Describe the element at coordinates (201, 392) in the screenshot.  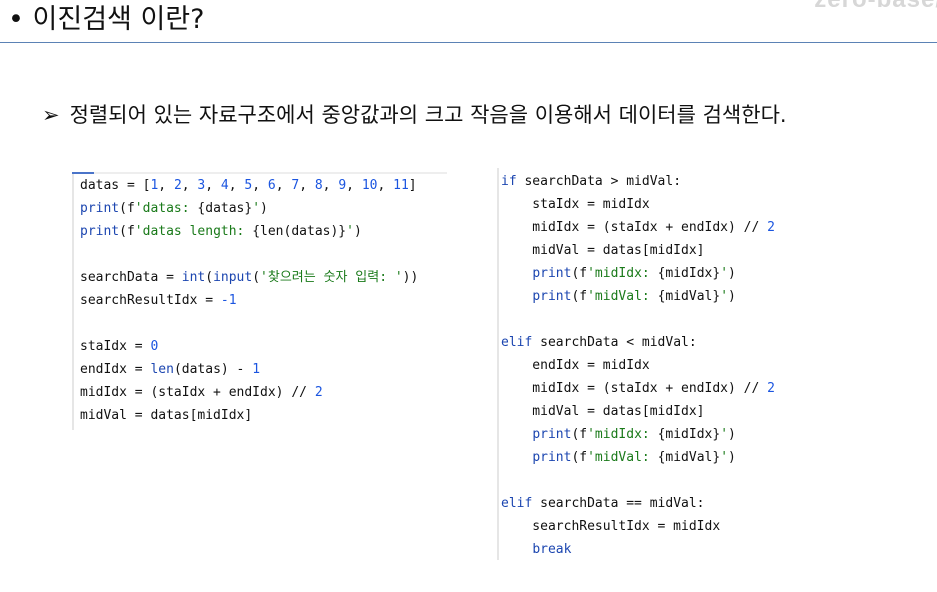
I see `code-left-line: midIdx = (staIdx + endIdx) // 2` at that location.